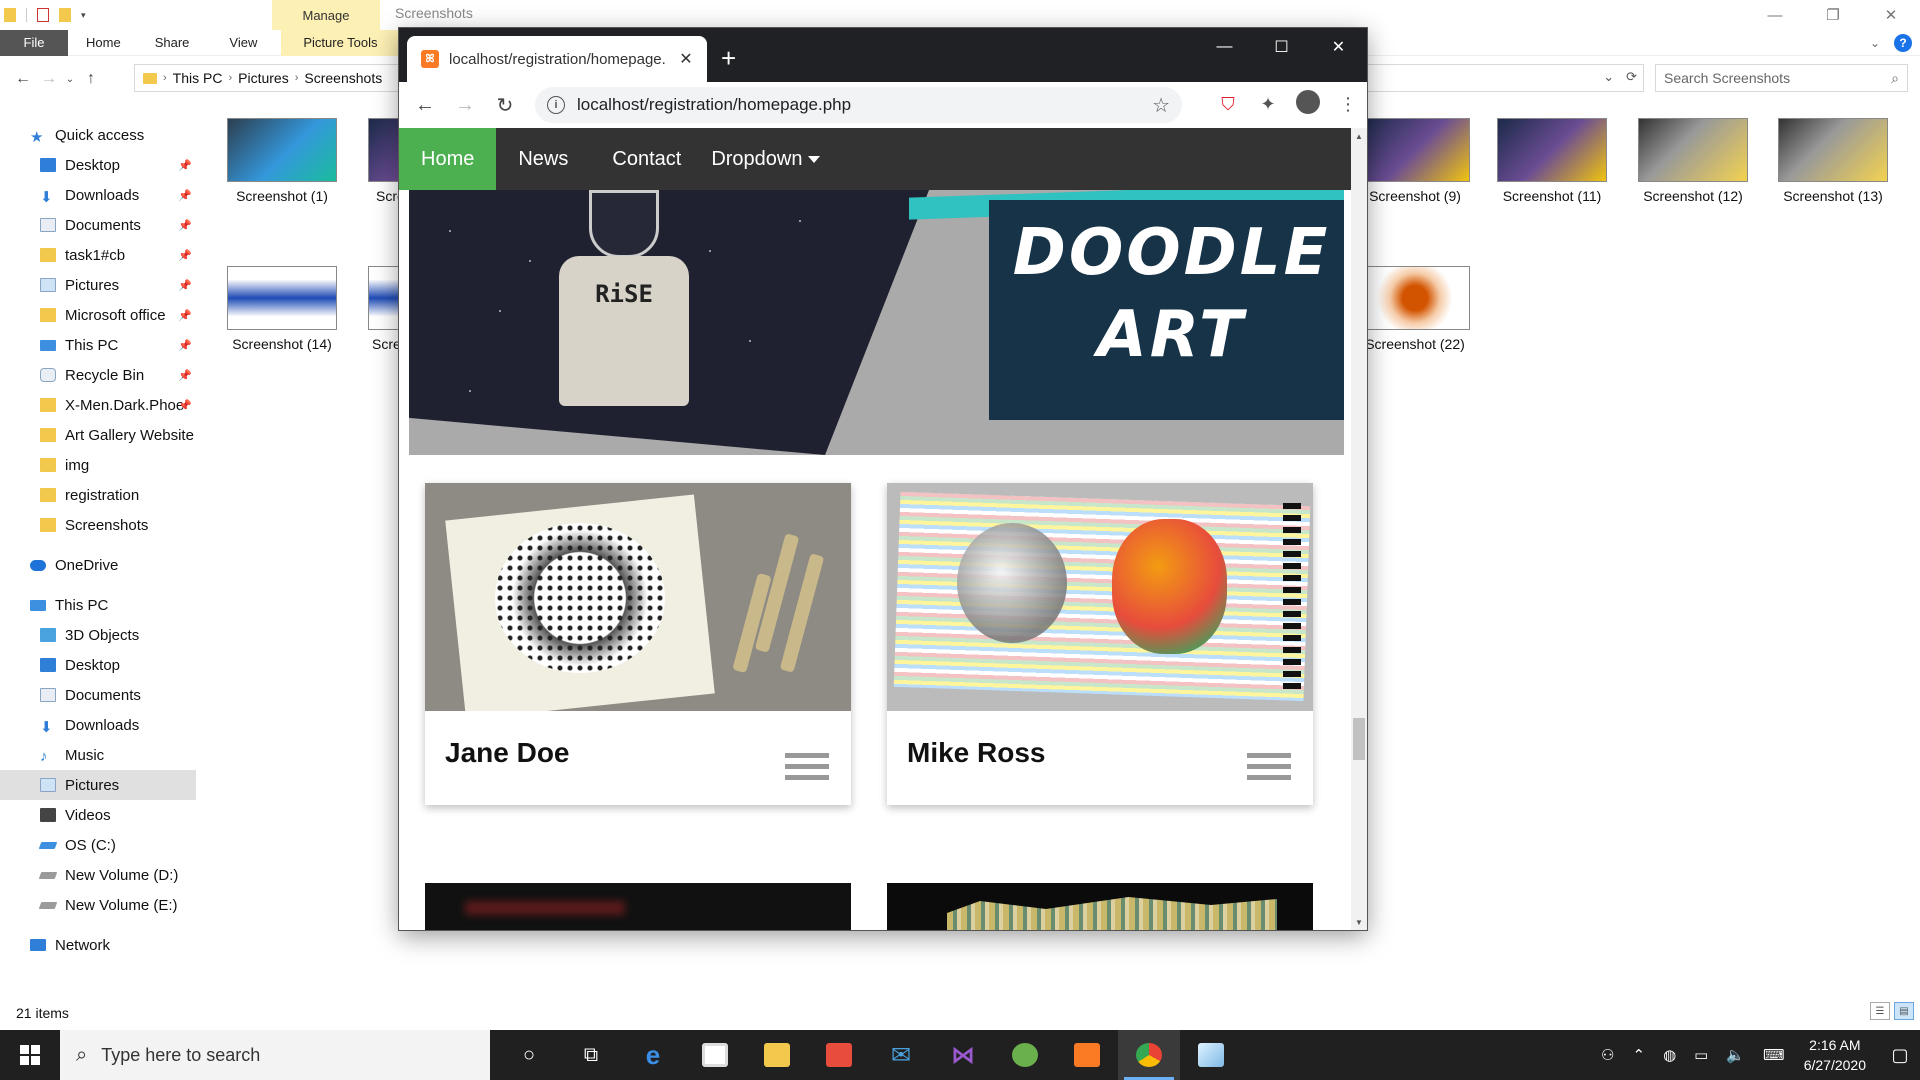 The height and width of the screenshot is (1080, 1920). I want to click on nav-volume-e: New Volume (E:), so click(98, 905).